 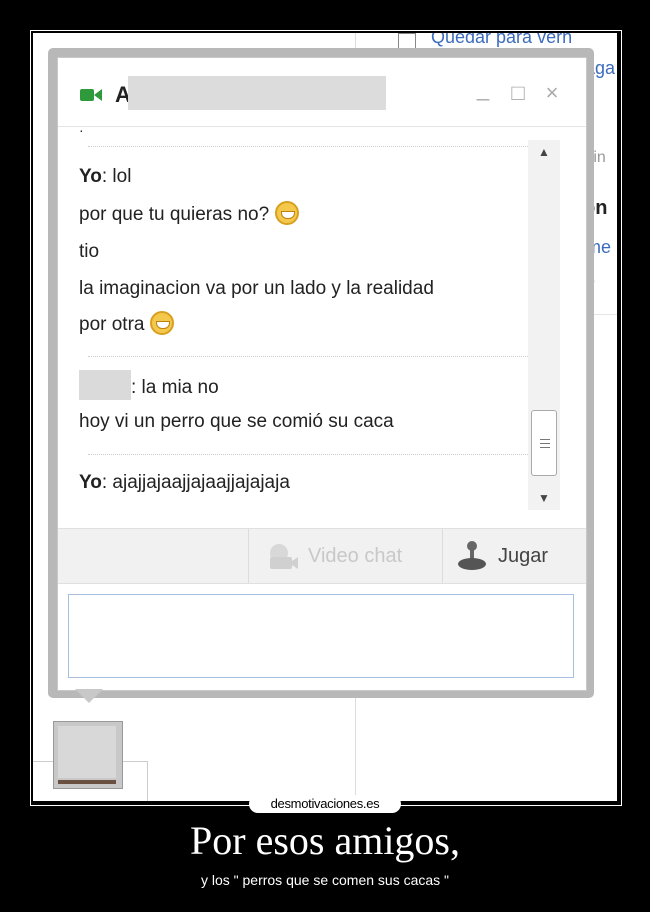 What do you see at coordinates (472, 555) in the screenshot?
I see `game-joystick-icon` at bounding box center [472, 555].